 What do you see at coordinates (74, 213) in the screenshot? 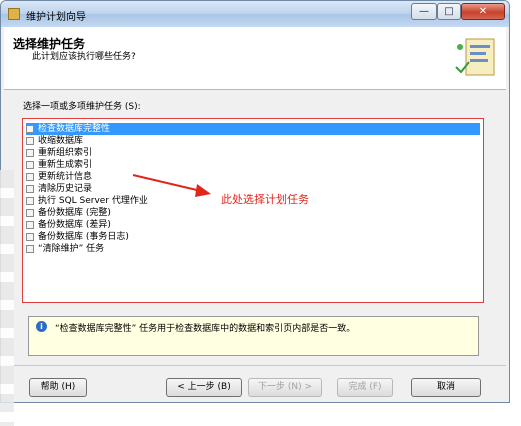
I see `task-label: 备份数据库 (完整)` at bounding box center [74, 213].